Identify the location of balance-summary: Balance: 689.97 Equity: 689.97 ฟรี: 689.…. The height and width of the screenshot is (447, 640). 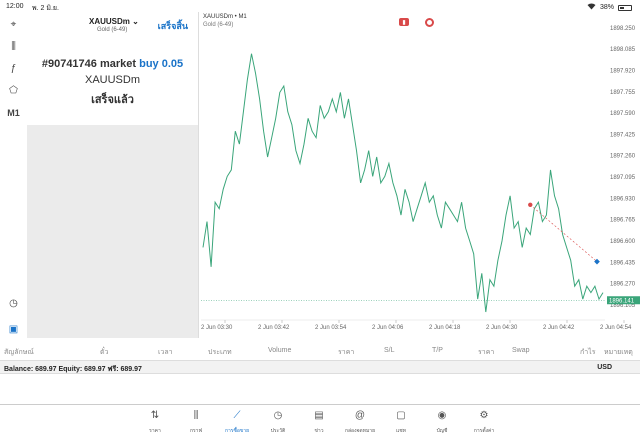
(73, 369).